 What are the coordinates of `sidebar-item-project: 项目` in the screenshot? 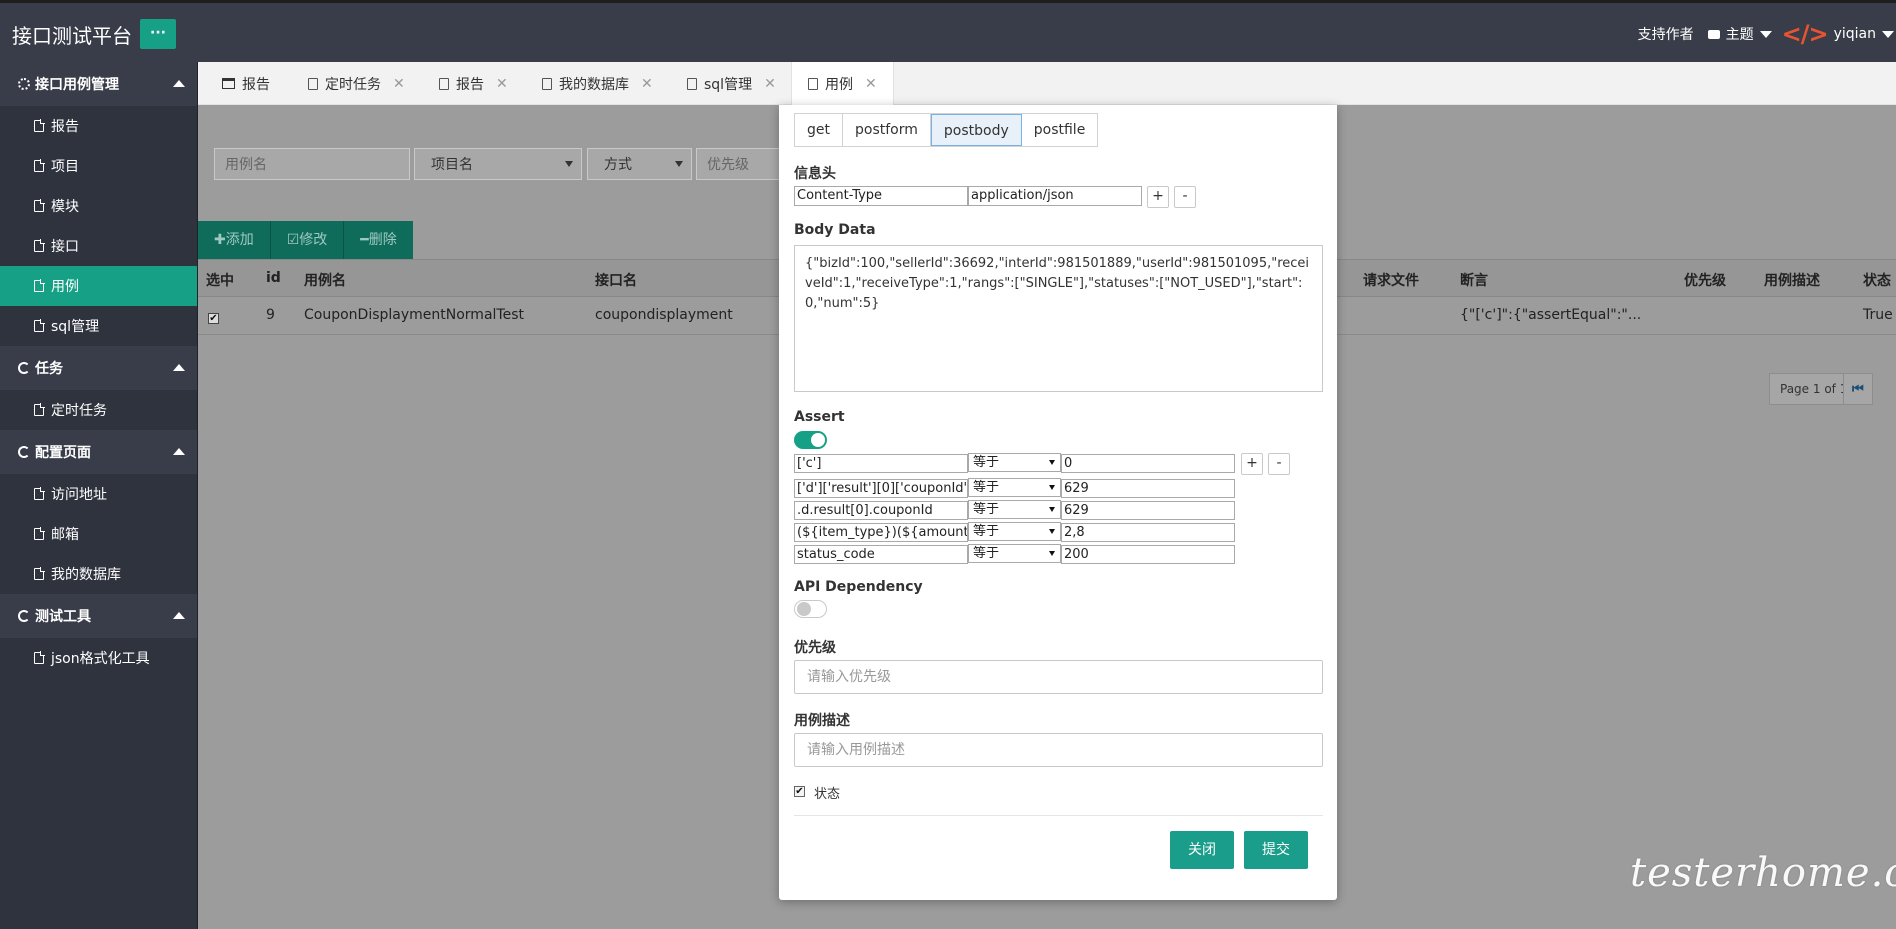 It's located at (98, 166).